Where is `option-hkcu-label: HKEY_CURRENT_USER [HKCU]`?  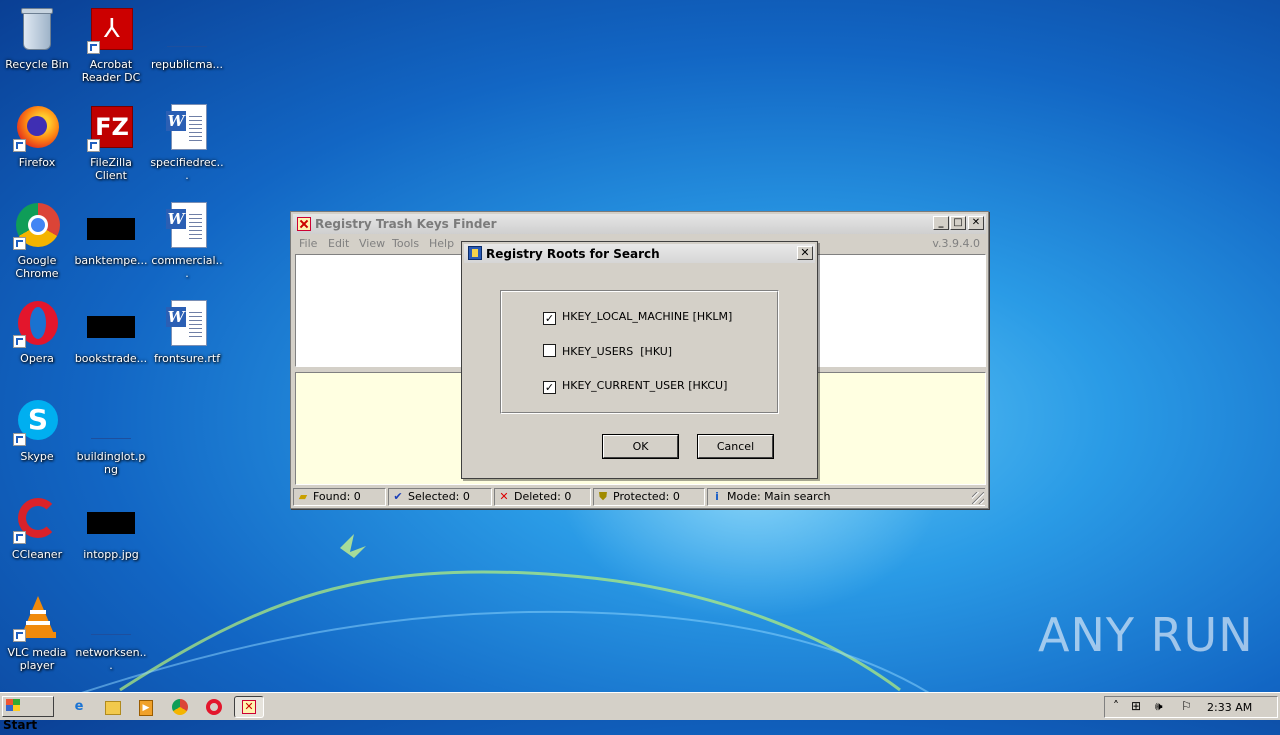 option-hkcu-label: HKEY_CURRENT_USER [HKCU] is located at coordinates (645, 385).